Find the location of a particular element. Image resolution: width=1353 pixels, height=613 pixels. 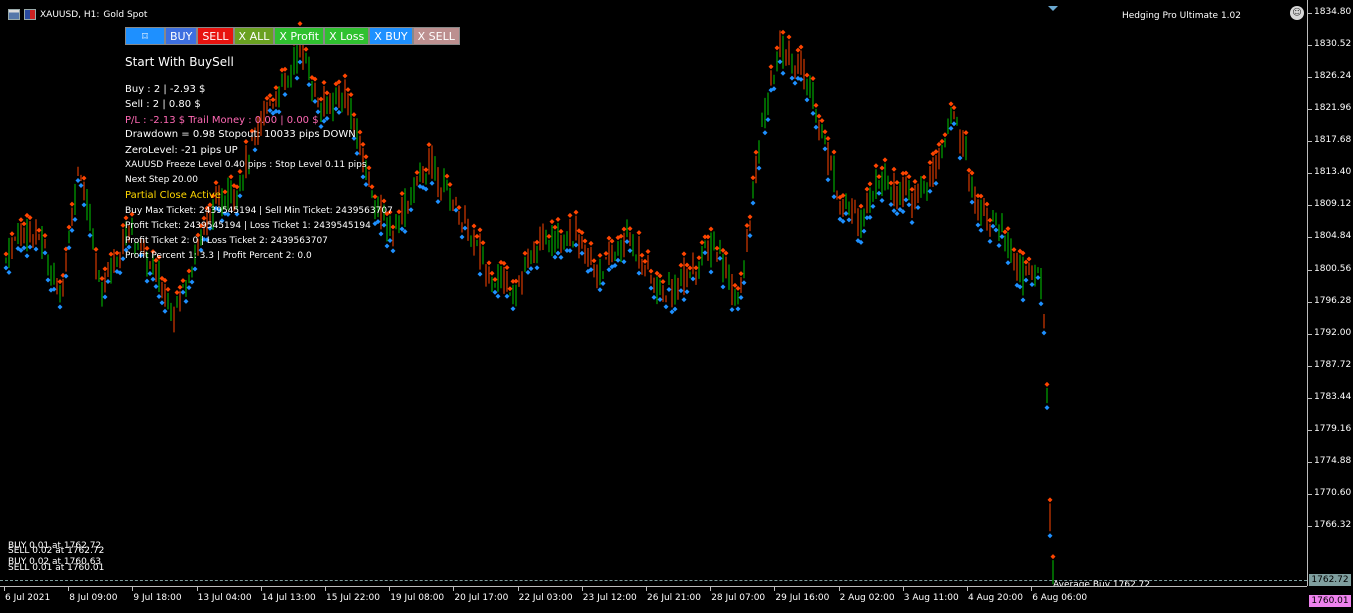

close-loss-button: X Loss is located at coordinates (347, 36).